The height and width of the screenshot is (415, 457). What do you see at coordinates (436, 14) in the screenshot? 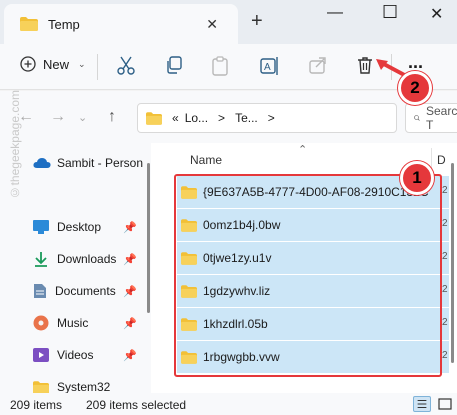
I see `close-window-button: ✕` at bounding box center [436, 14].